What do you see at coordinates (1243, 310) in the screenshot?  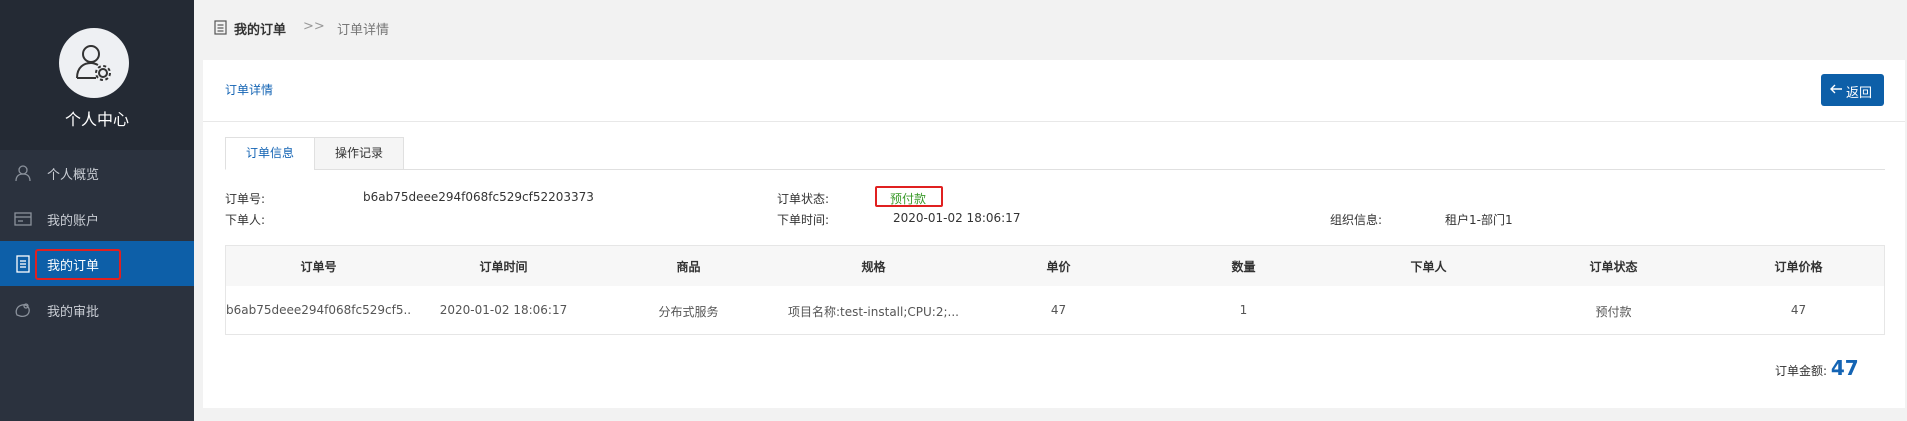 I see `cell-quantity: 1` at bounding box center [1243, 310].